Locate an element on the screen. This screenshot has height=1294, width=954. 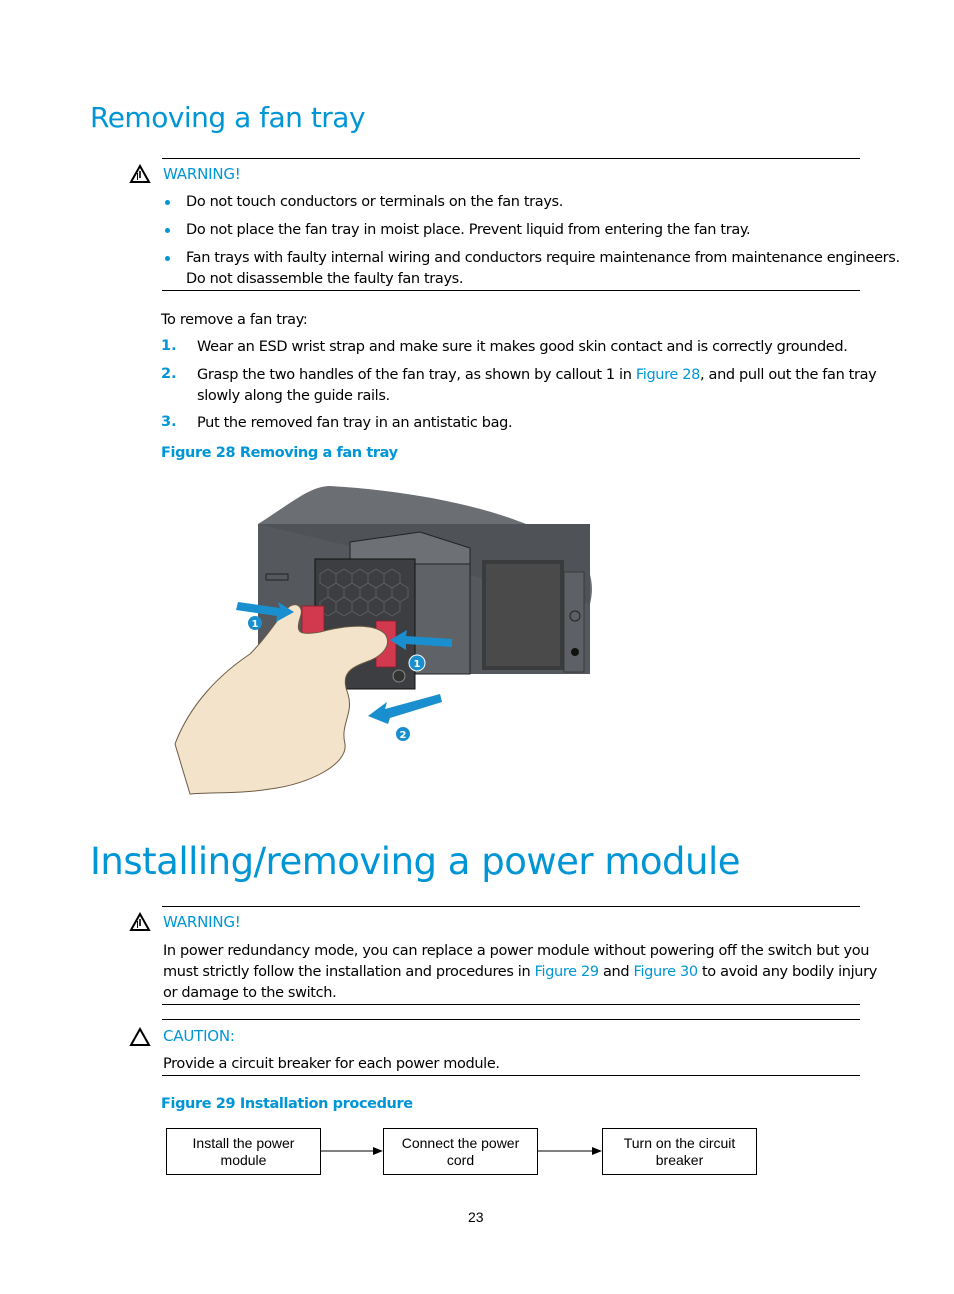
flow-step-text: module is located at coordinates (243, 1159).